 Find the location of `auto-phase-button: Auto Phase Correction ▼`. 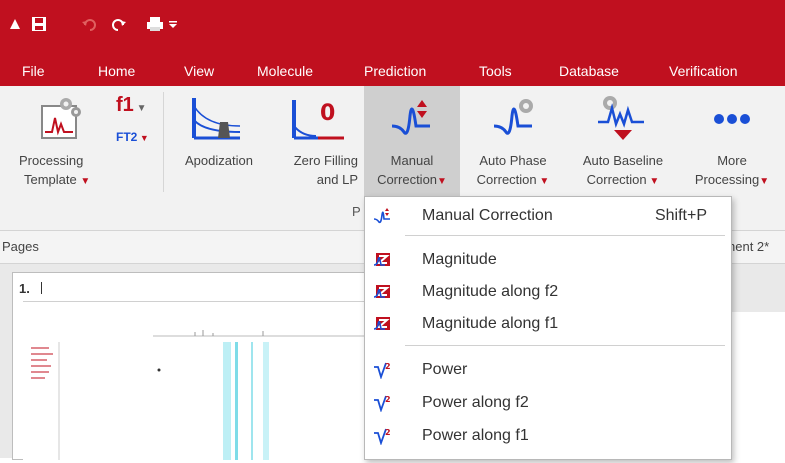

auto-phase-button: Auto Phase Correction ▼ is located at coordinates (513, 144).